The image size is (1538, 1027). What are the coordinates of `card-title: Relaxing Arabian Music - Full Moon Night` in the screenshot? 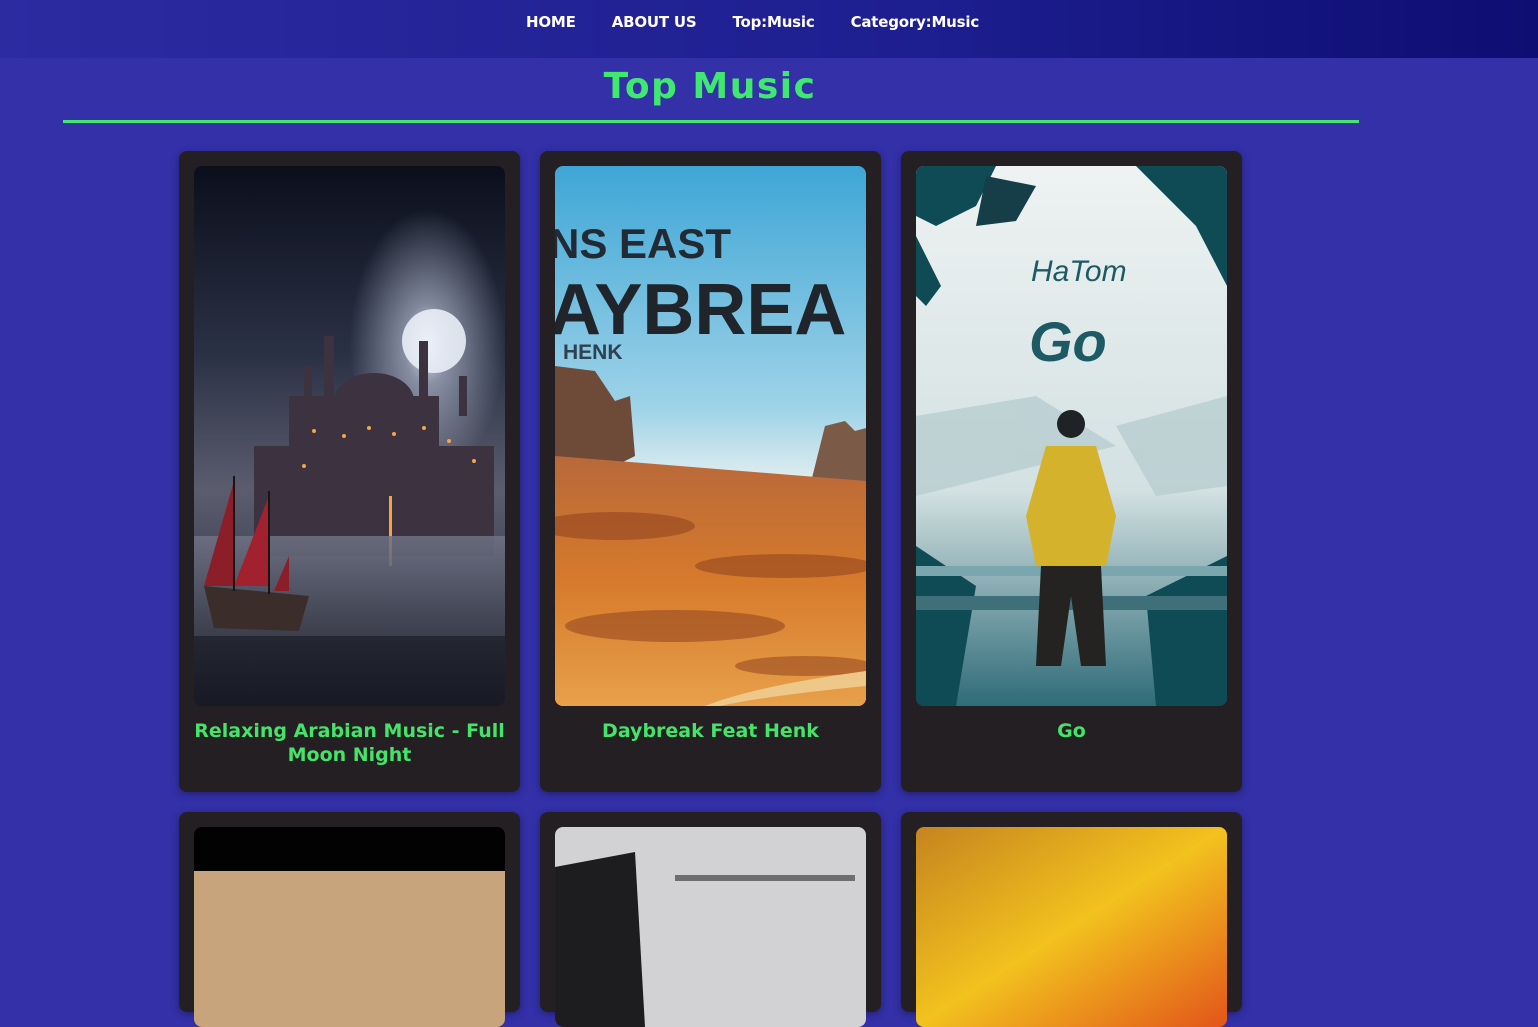 It's located at (349, 743).